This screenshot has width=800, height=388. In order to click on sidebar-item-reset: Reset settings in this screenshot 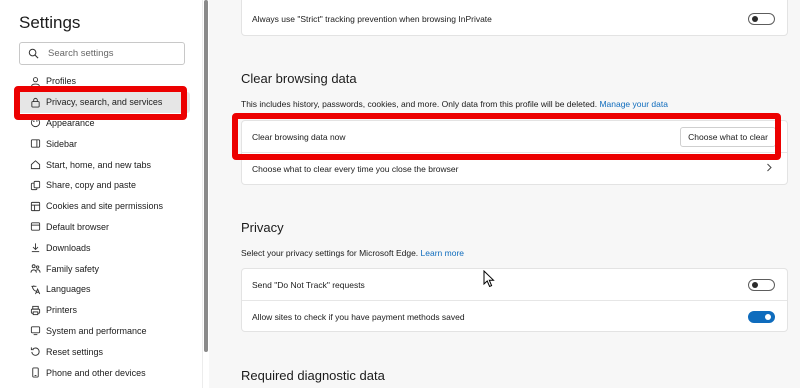, I will do `click(102, 351)`.